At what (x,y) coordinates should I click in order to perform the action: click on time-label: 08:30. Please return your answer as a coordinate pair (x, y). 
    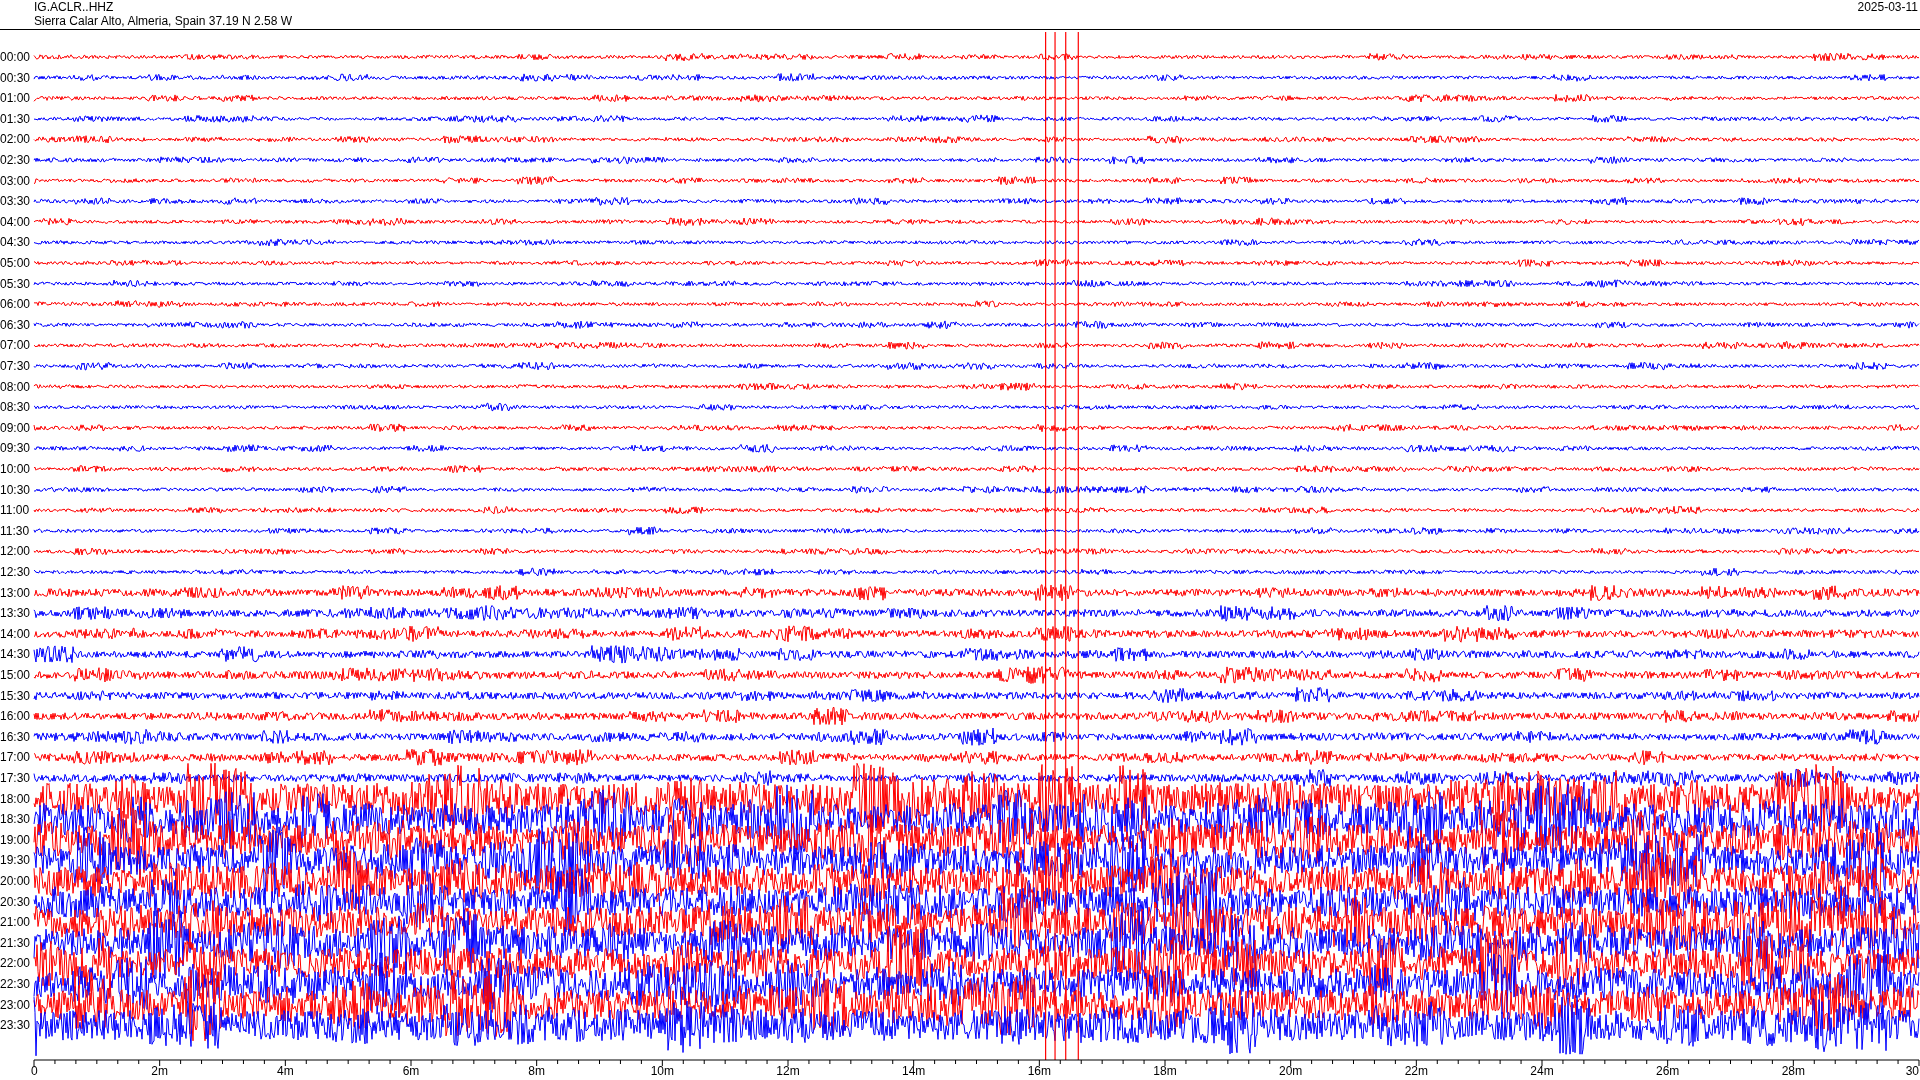
    Looking at the image, I should click on (15, 407).